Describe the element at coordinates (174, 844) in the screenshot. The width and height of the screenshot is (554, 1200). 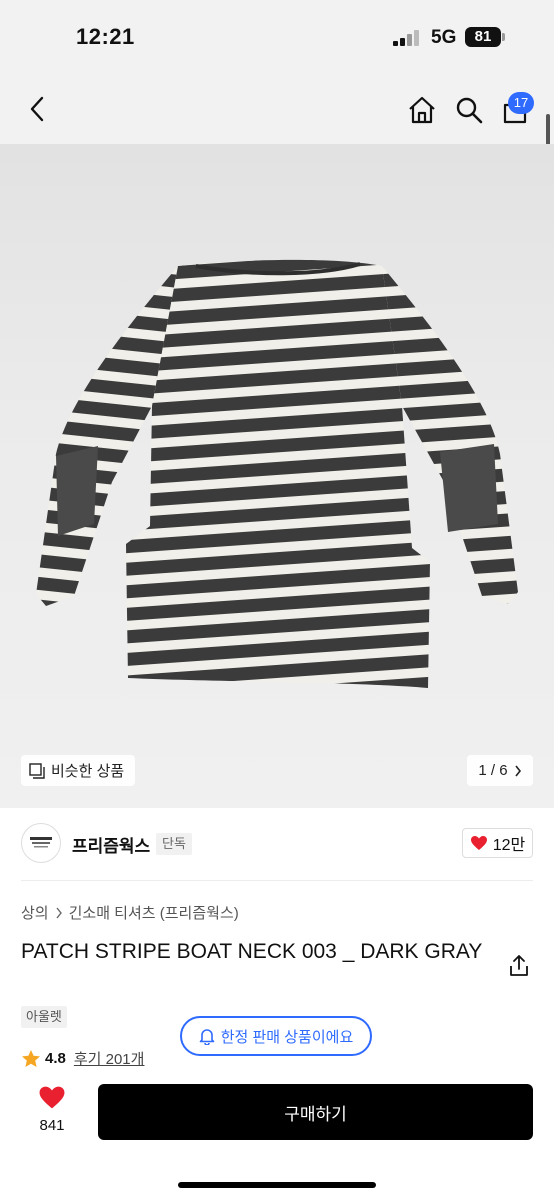
I see `exclusive-badge: 단독` at that location.